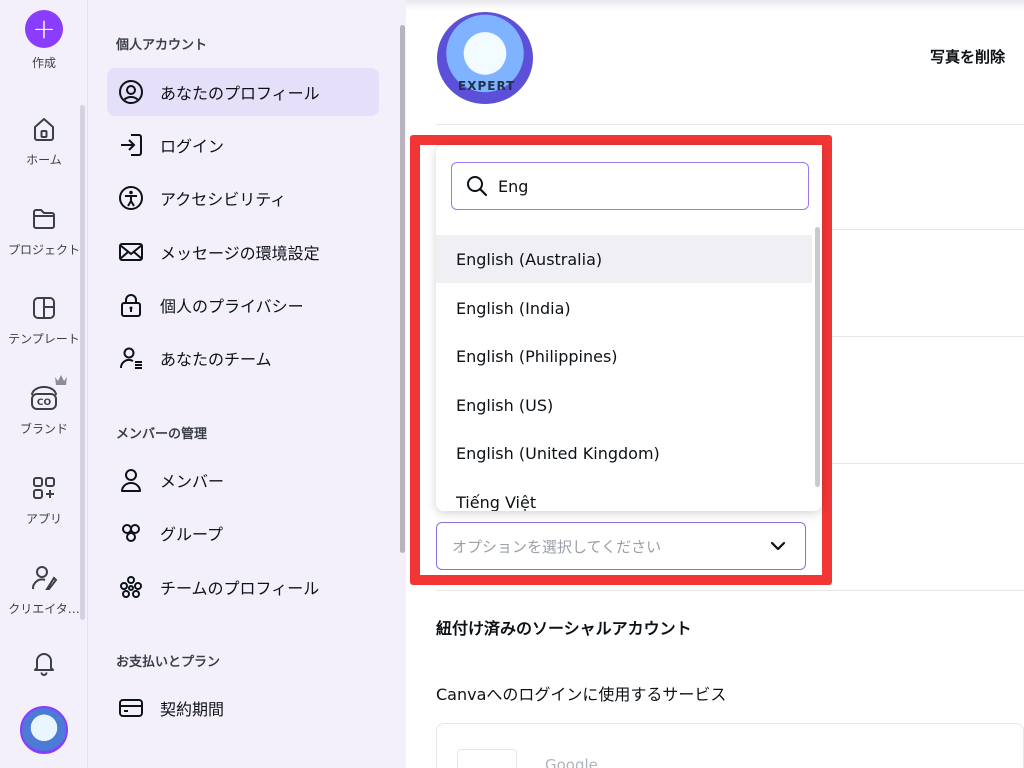  Describe the element at coordinates (131, 587) in the screenshot. I see `team-profile-icon` at that location.